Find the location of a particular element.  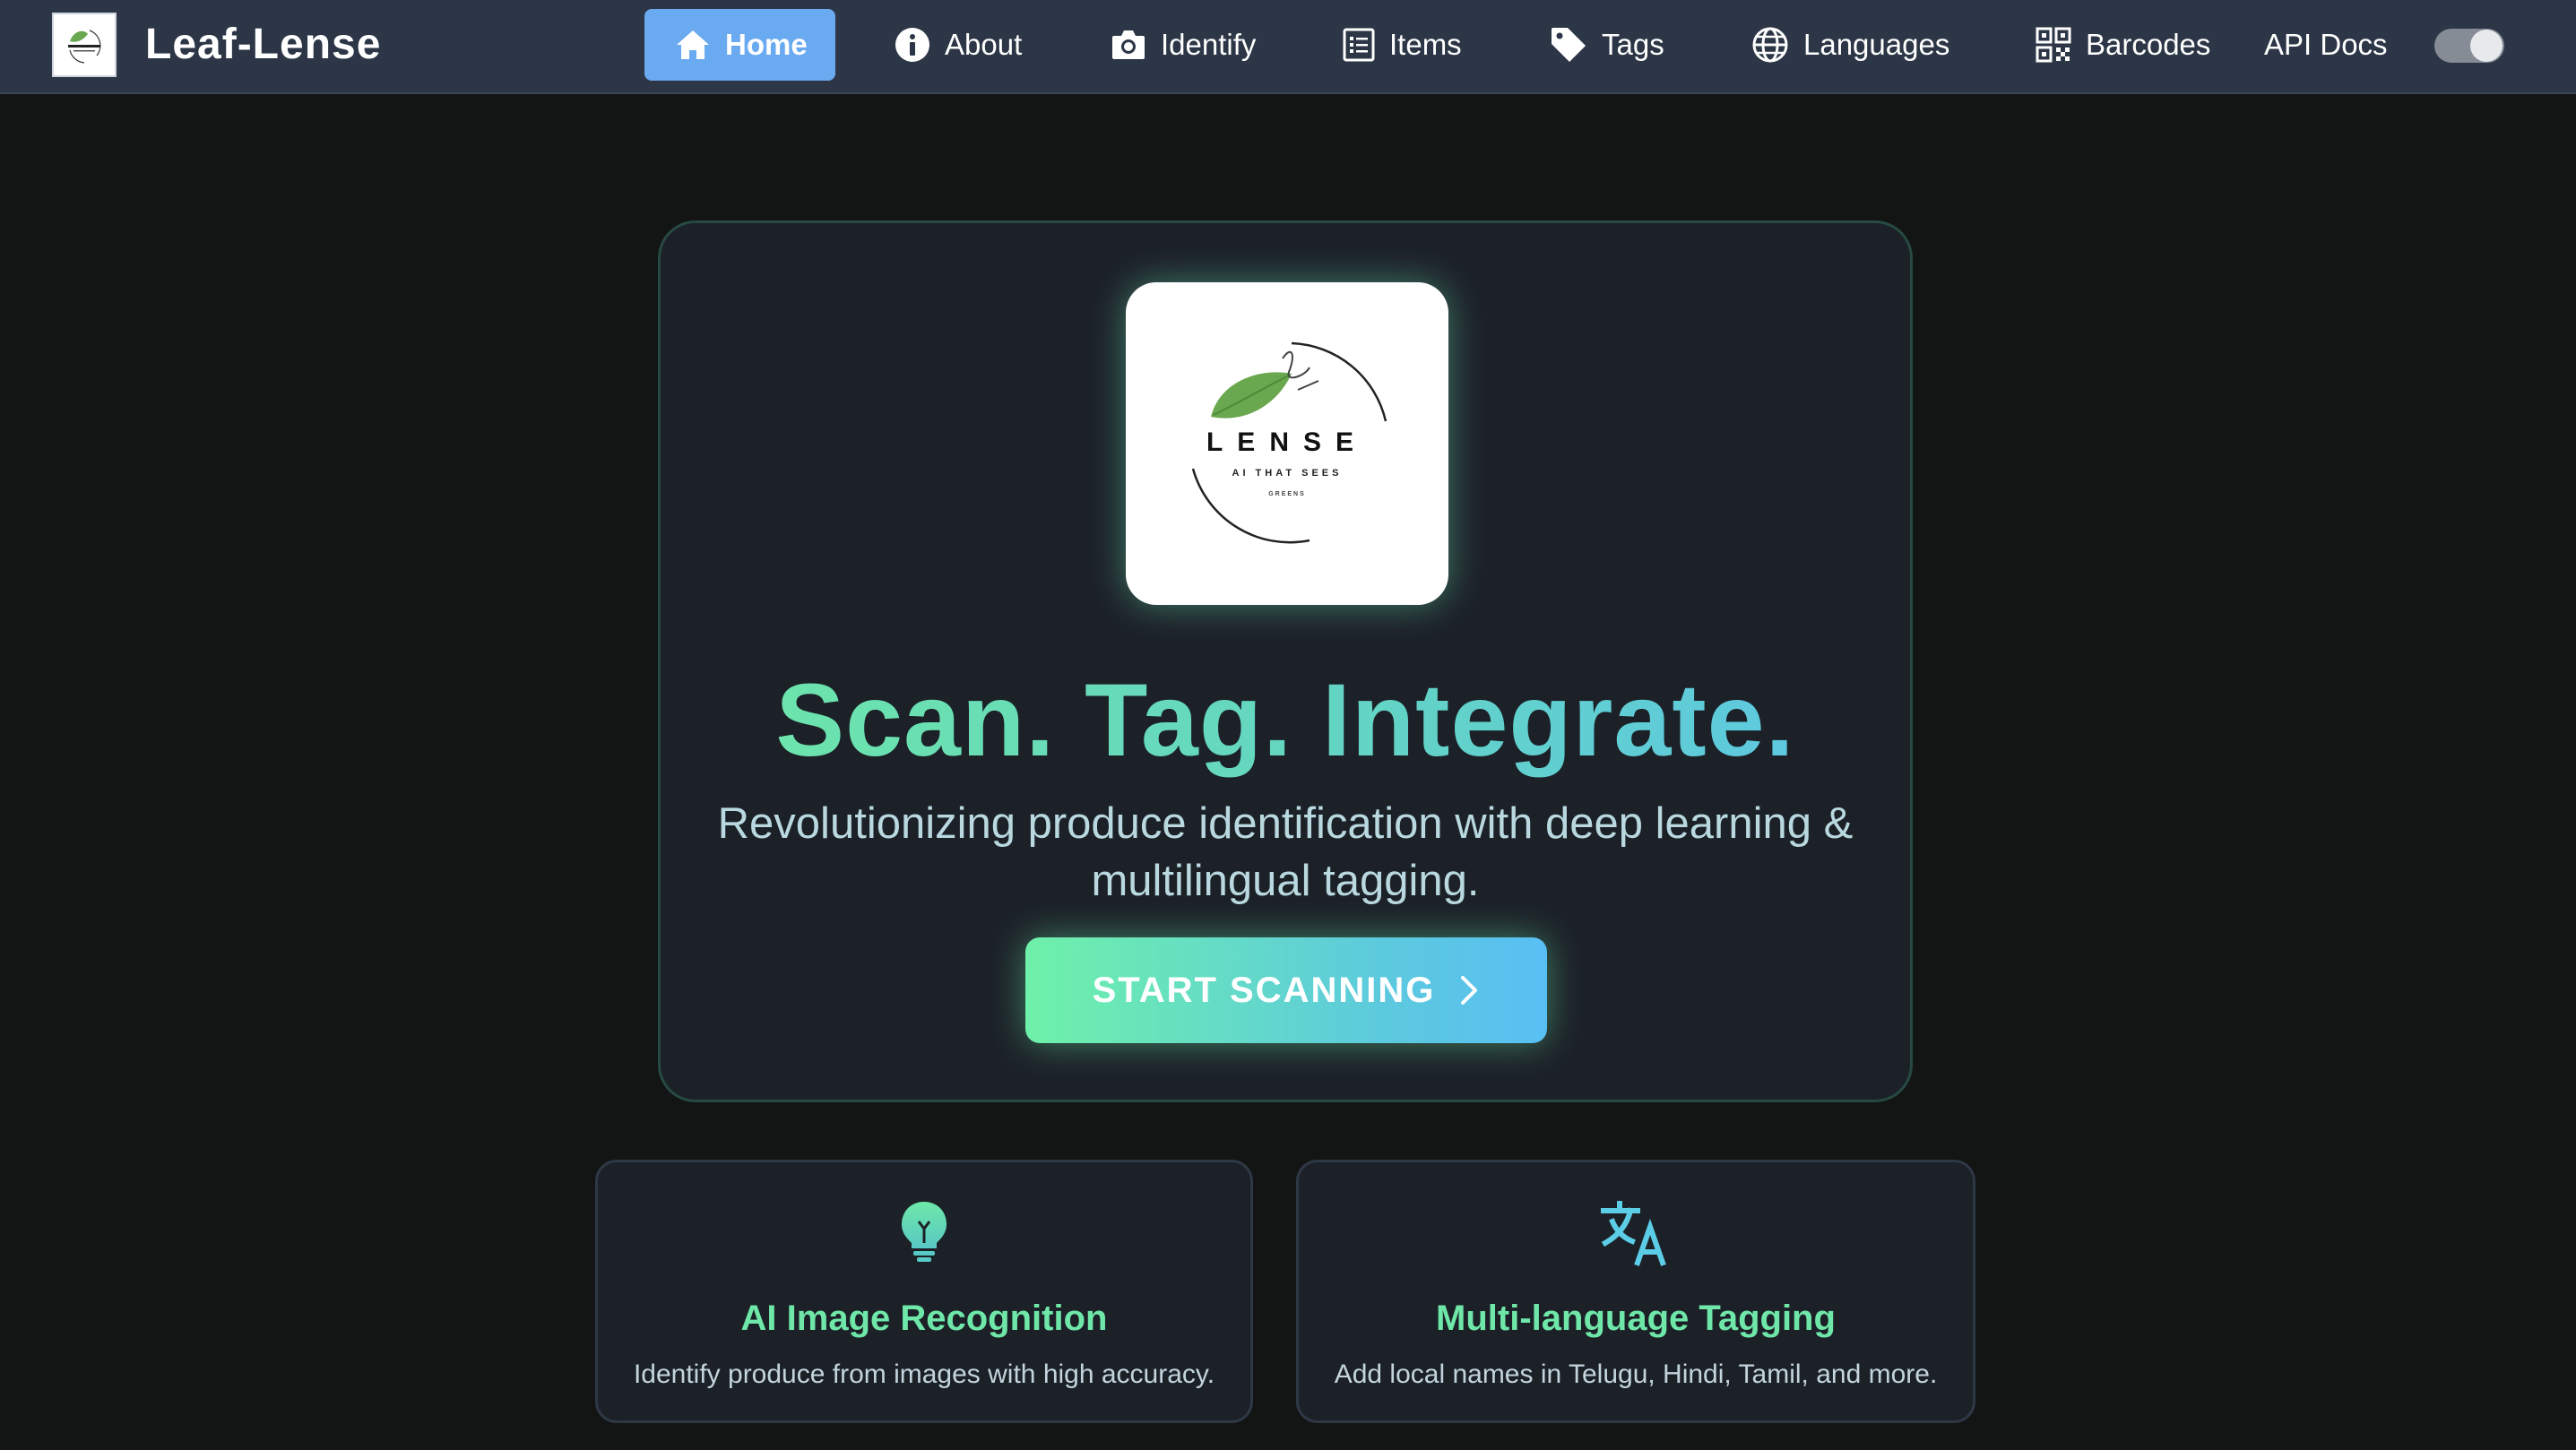

leaf-lense-logo-icon: LENSE AI THAT SEES GREENS is located at coordinates (1289, 442).